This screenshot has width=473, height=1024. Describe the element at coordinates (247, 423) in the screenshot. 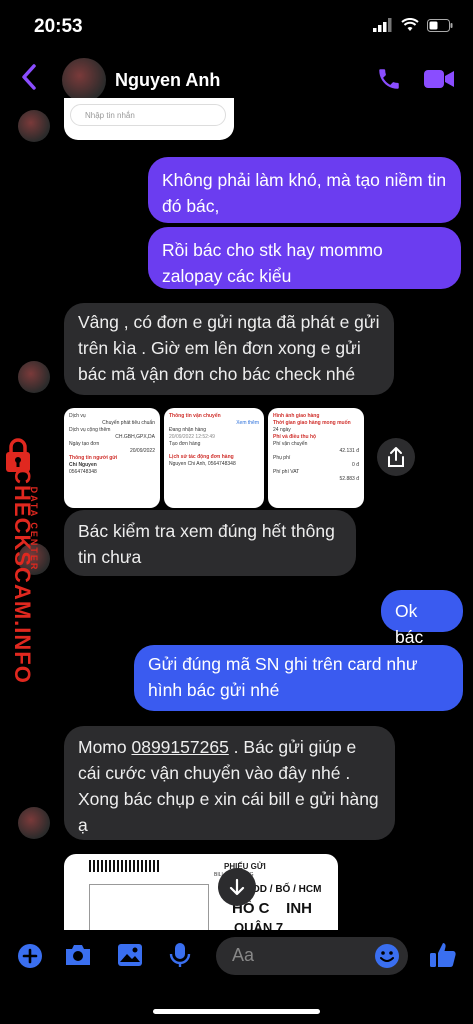

I see `row-link: Xem thêm` at that location.